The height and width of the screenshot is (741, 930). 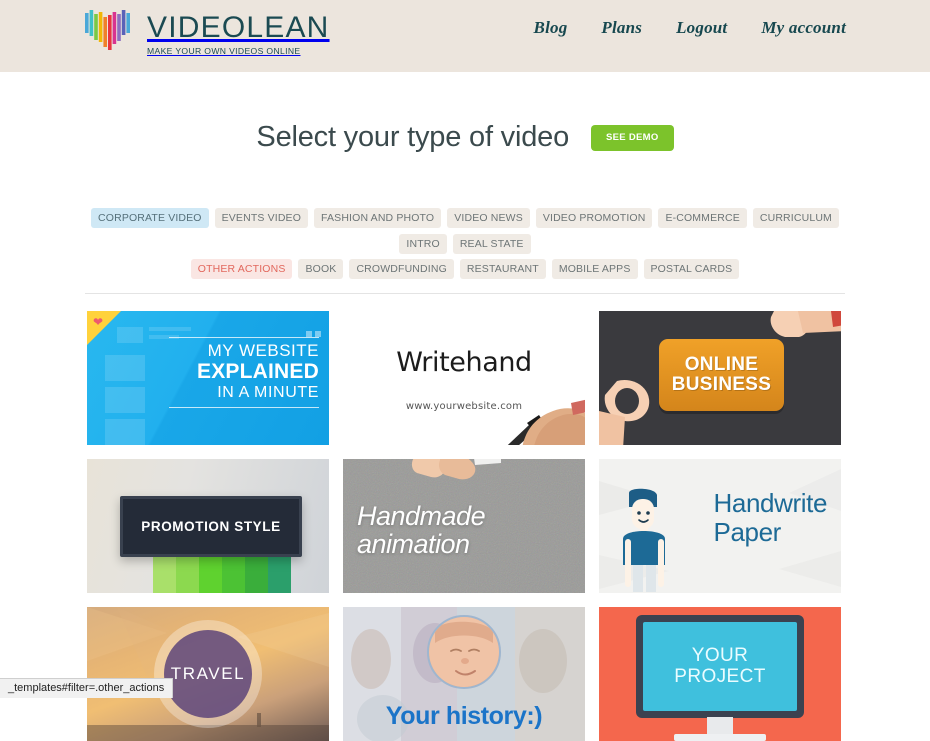 What do you see at coordinates (720, 737) in the screenshot?
I see `monitor-base` at bounding box center [720, 737].